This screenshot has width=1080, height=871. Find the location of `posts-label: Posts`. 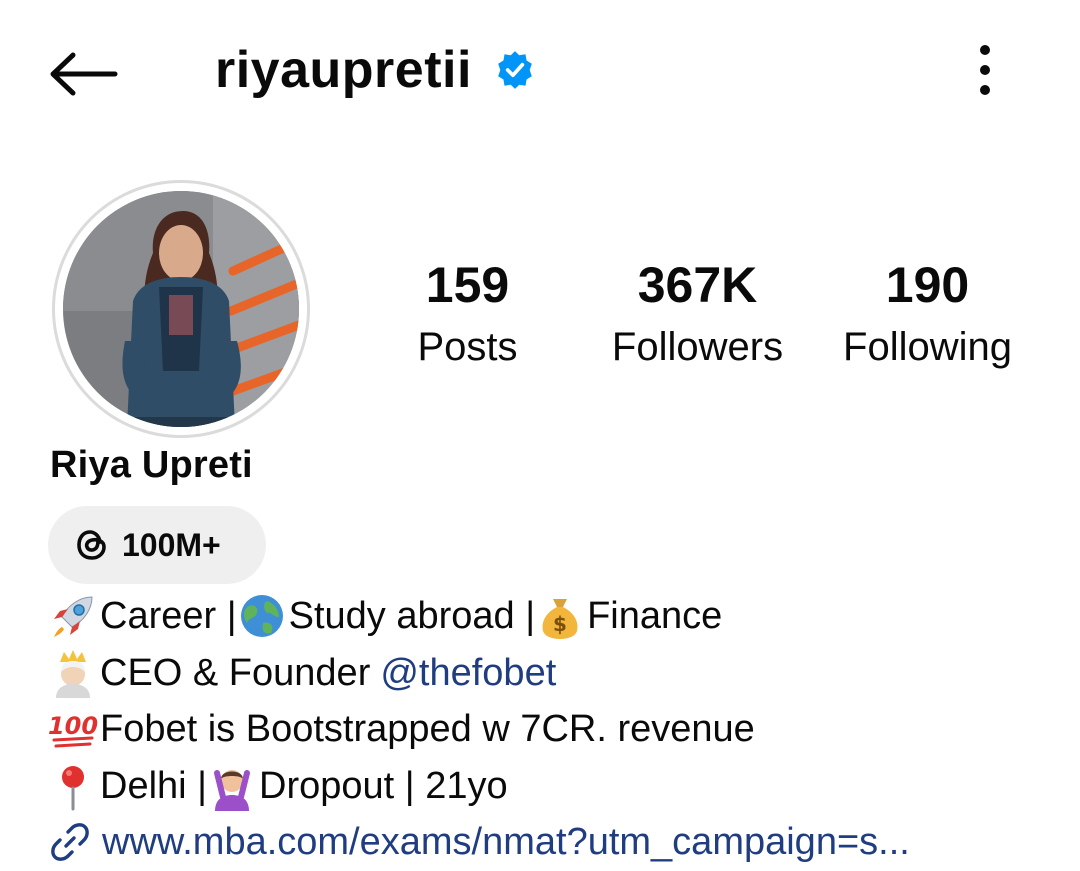

posts-label: Posts is located at coordinates (467, 347).